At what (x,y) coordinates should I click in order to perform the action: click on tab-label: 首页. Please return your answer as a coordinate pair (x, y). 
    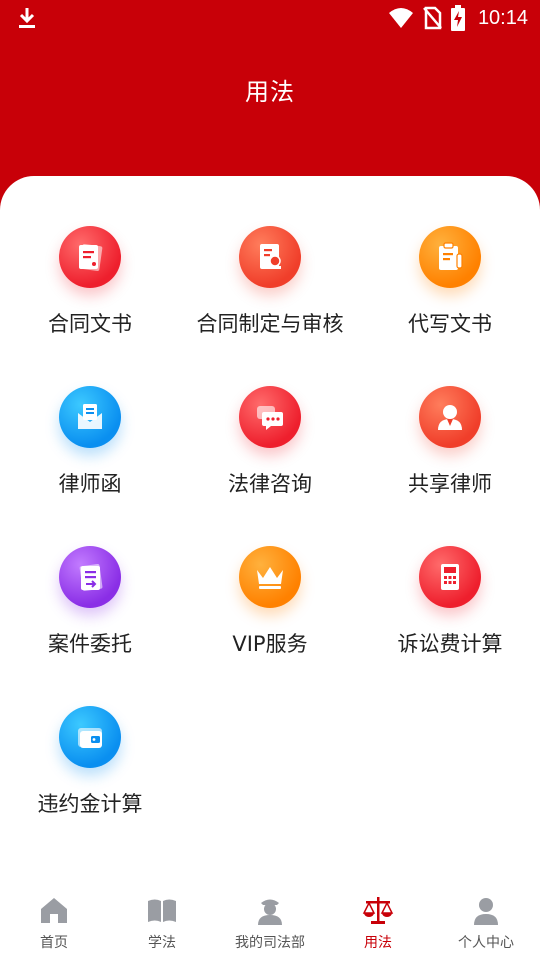
    Looking at the image, I should click on (54, 943).